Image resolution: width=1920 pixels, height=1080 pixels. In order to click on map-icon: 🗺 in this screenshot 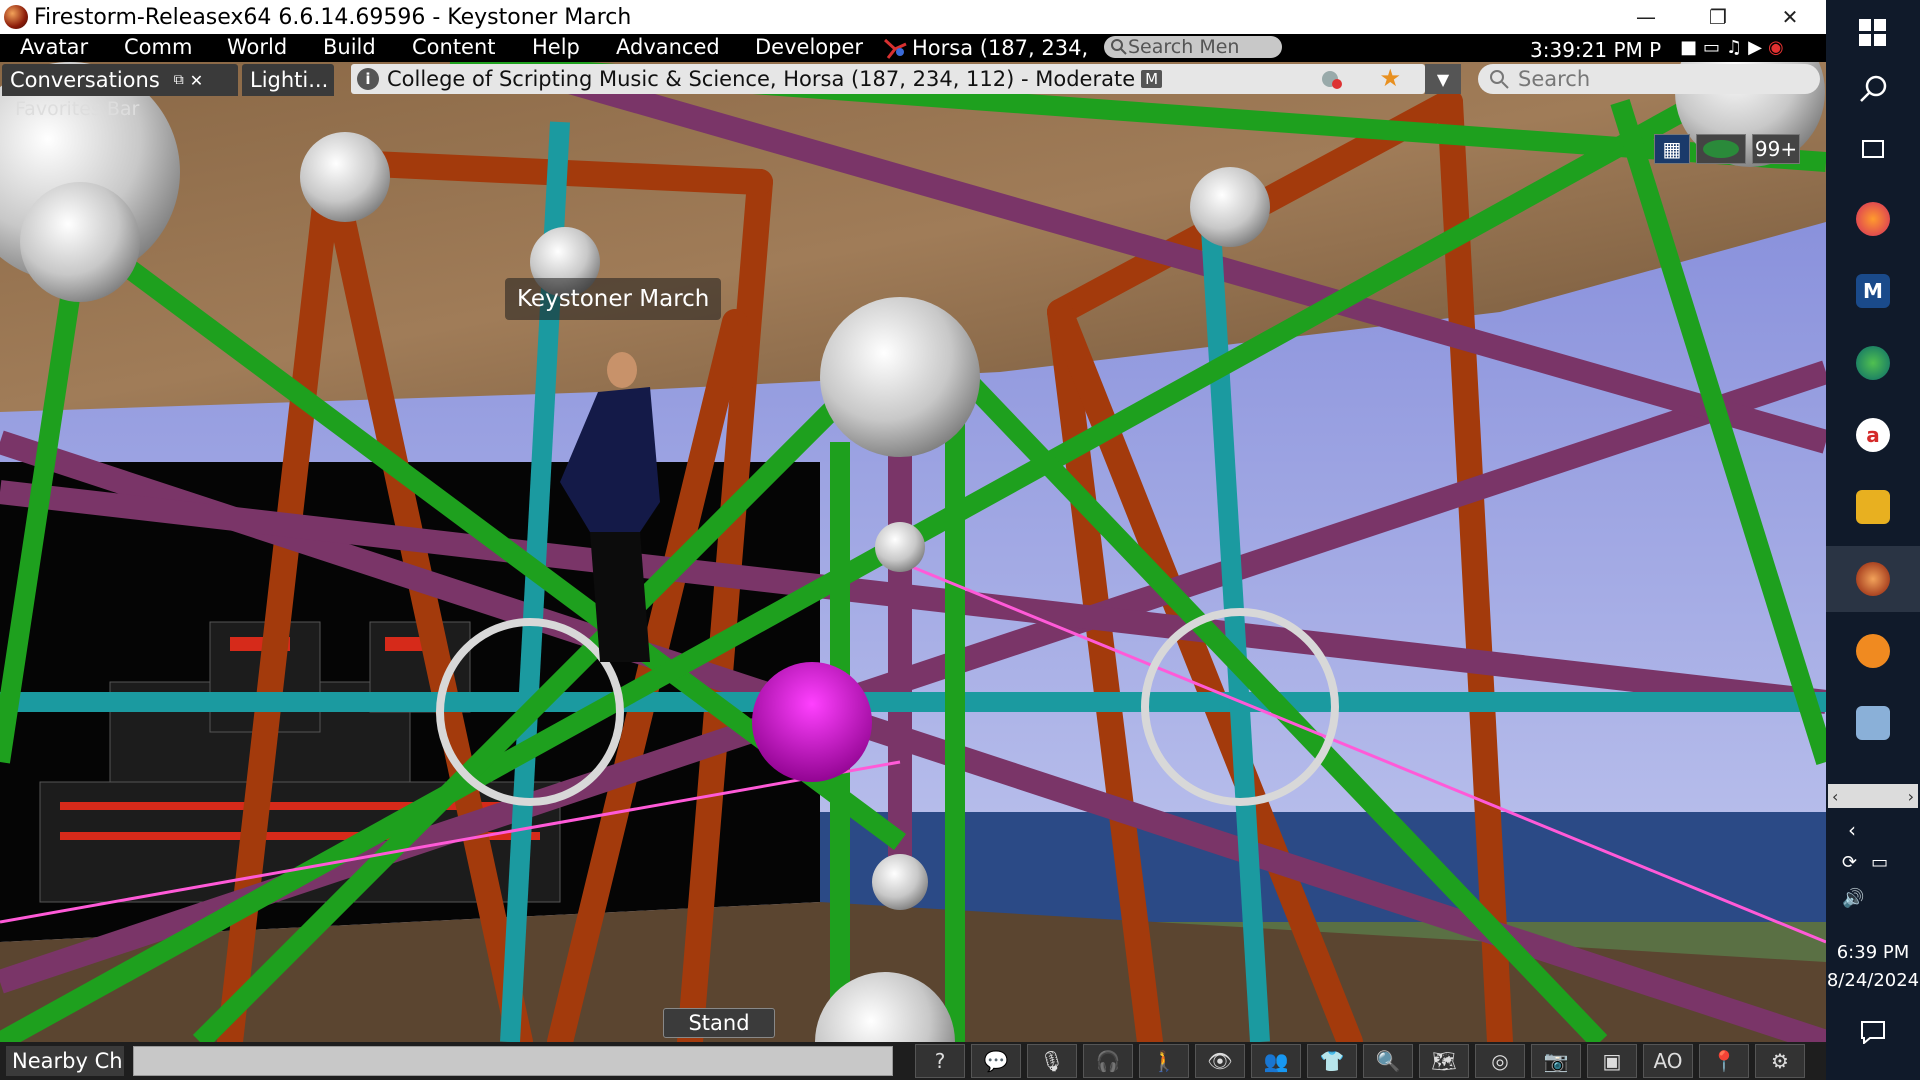, I will do `click(1444, 1061)`.